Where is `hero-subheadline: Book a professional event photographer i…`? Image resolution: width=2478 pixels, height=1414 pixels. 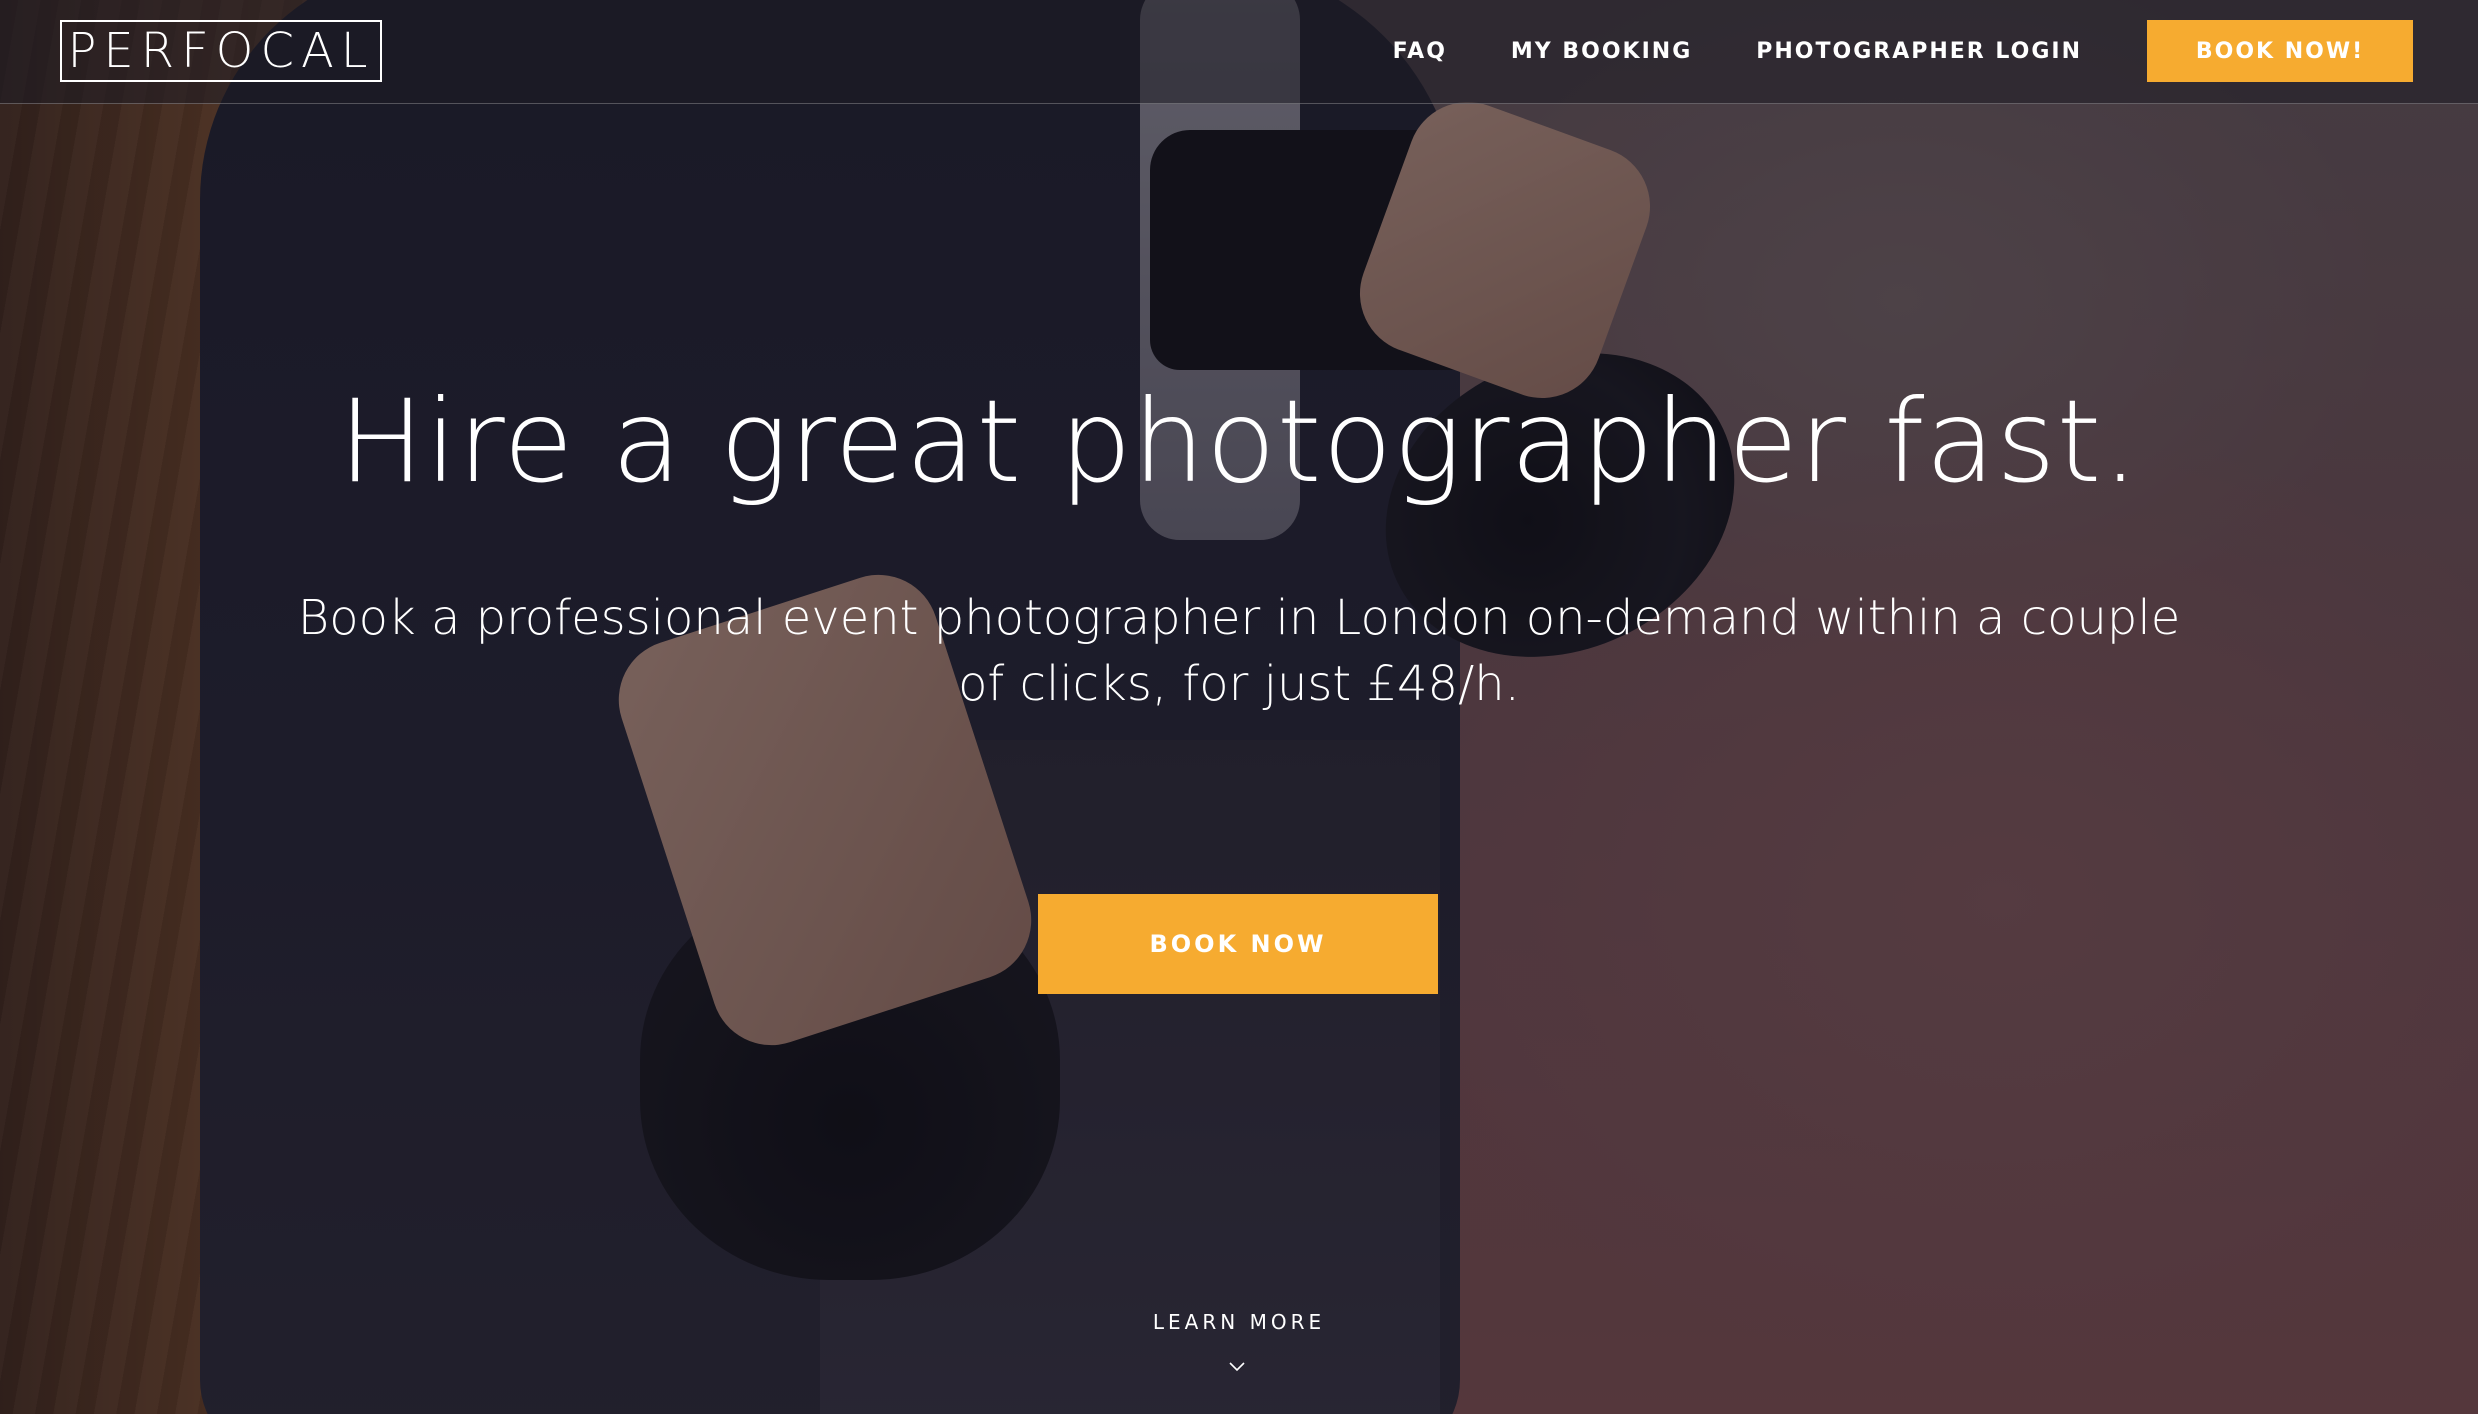
hero-subheadline: Book a professional event photographer i… is located at coordinates (1239, 651).